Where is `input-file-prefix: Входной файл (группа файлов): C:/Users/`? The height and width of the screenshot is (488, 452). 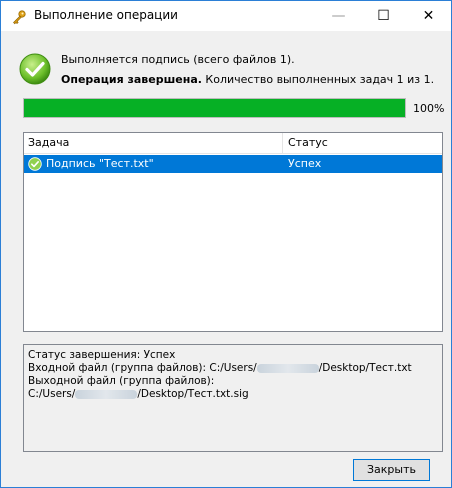
input-file-prefix: Входной файл (группа файлов): C:/Users/ is located at coordinates (142, 368).